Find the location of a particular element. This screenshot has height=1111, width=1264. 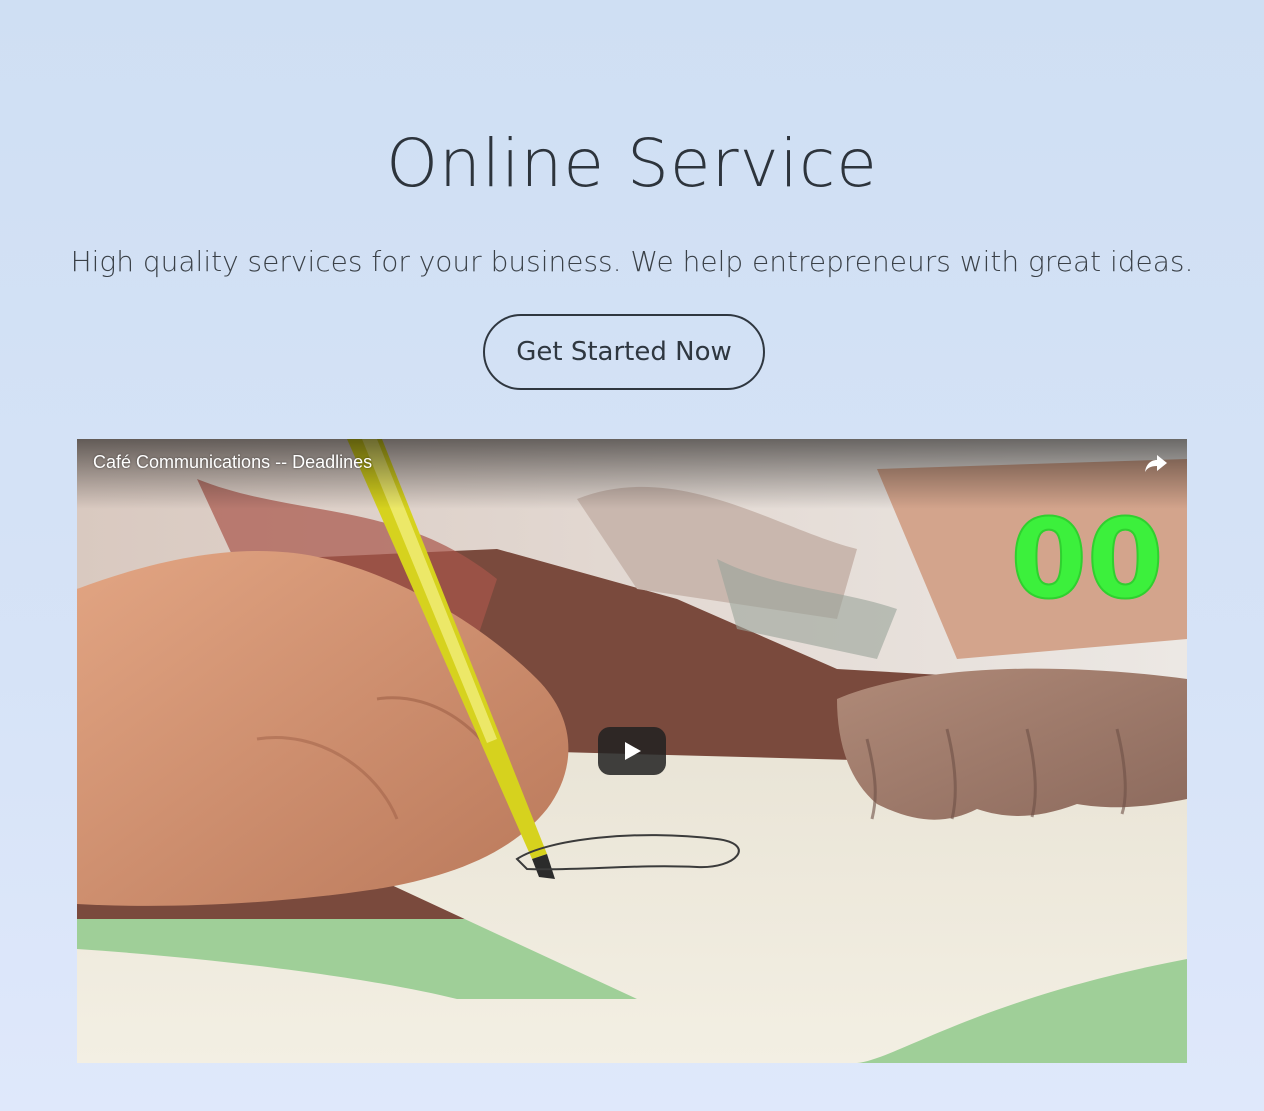

share-icon is located at coordinates (1156, 463).